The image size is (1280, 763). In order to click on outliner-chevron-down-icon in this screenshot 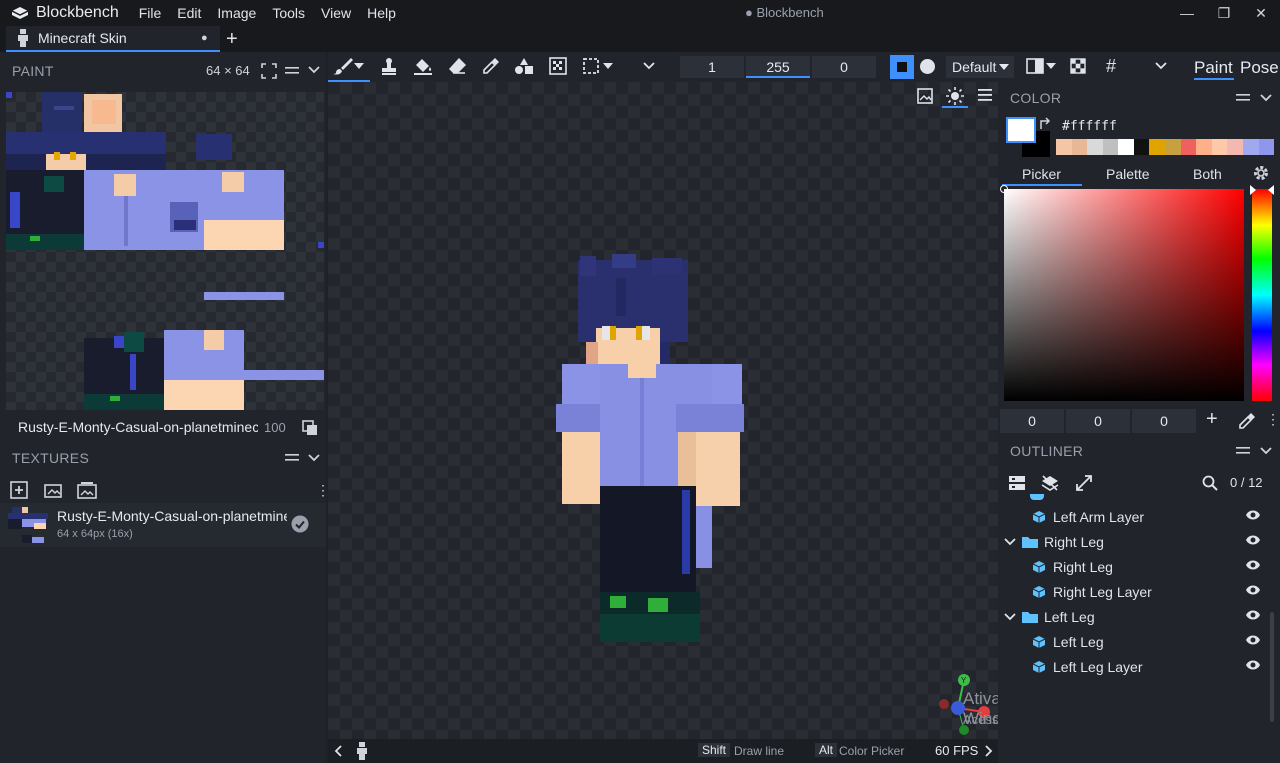, I will do `click(1266, 451)`.